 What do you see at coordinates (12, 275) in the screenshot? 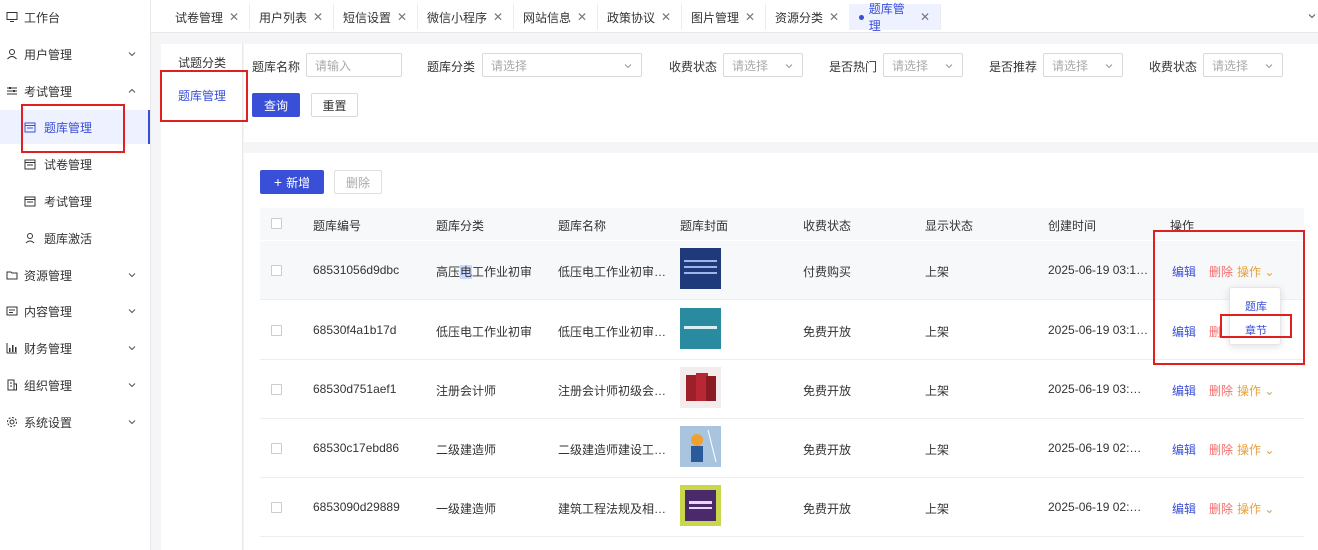
I see `folder-icon` at bounding box center [12, 275].